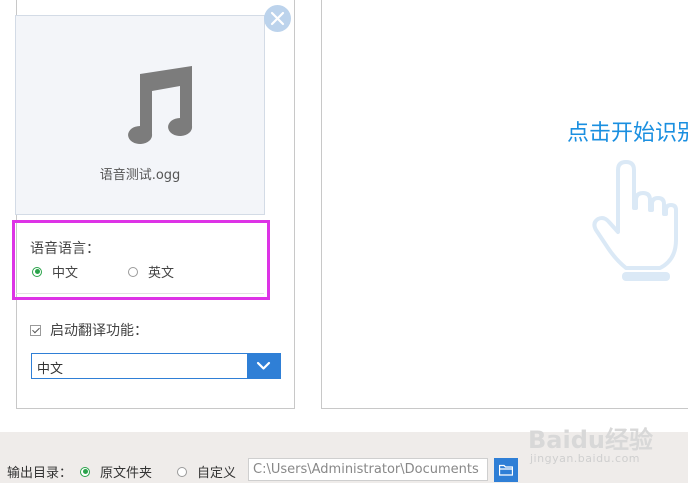 The width and height of the screenshot is (688, 483). What do you see at coordinates (160, 105) in the screenshot?
I see `music-note-icon` at bounding box center [160, 105].